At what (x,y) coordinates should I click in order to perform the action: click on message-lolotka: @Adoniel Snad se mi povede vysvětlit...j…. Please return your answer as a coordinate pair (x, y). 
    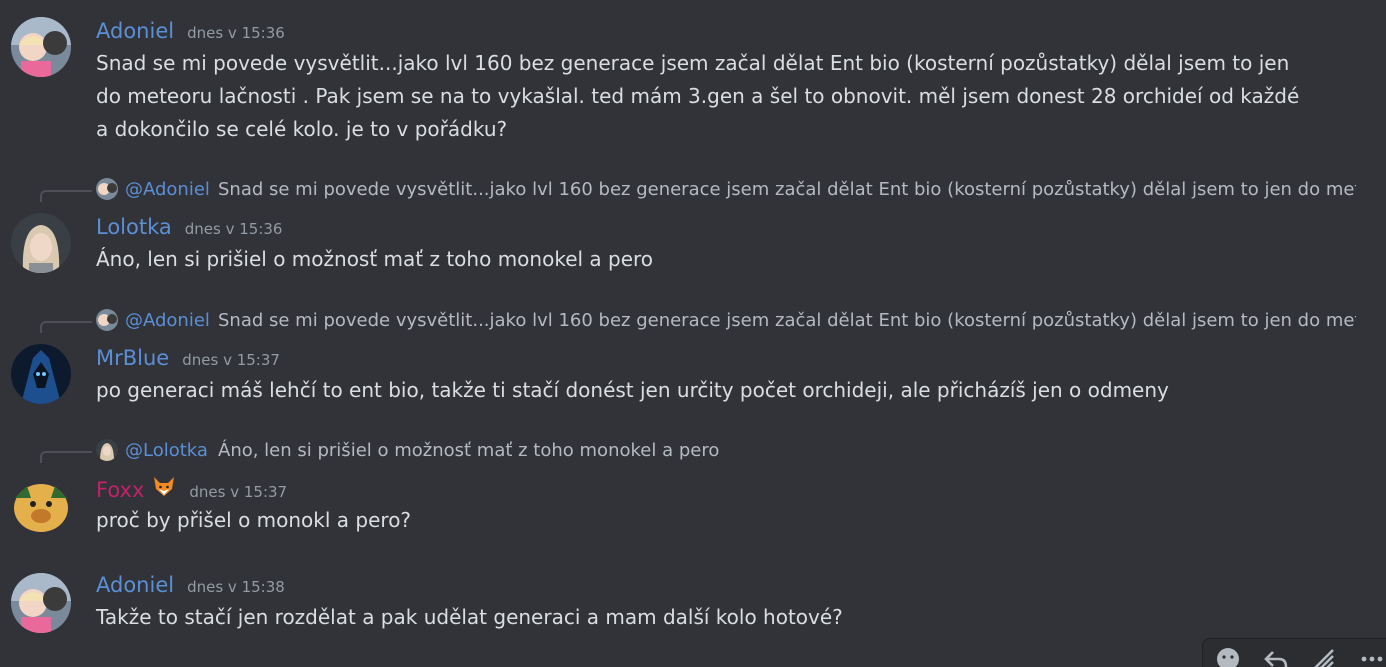
    Looking at the image, I should click on (693, 228).